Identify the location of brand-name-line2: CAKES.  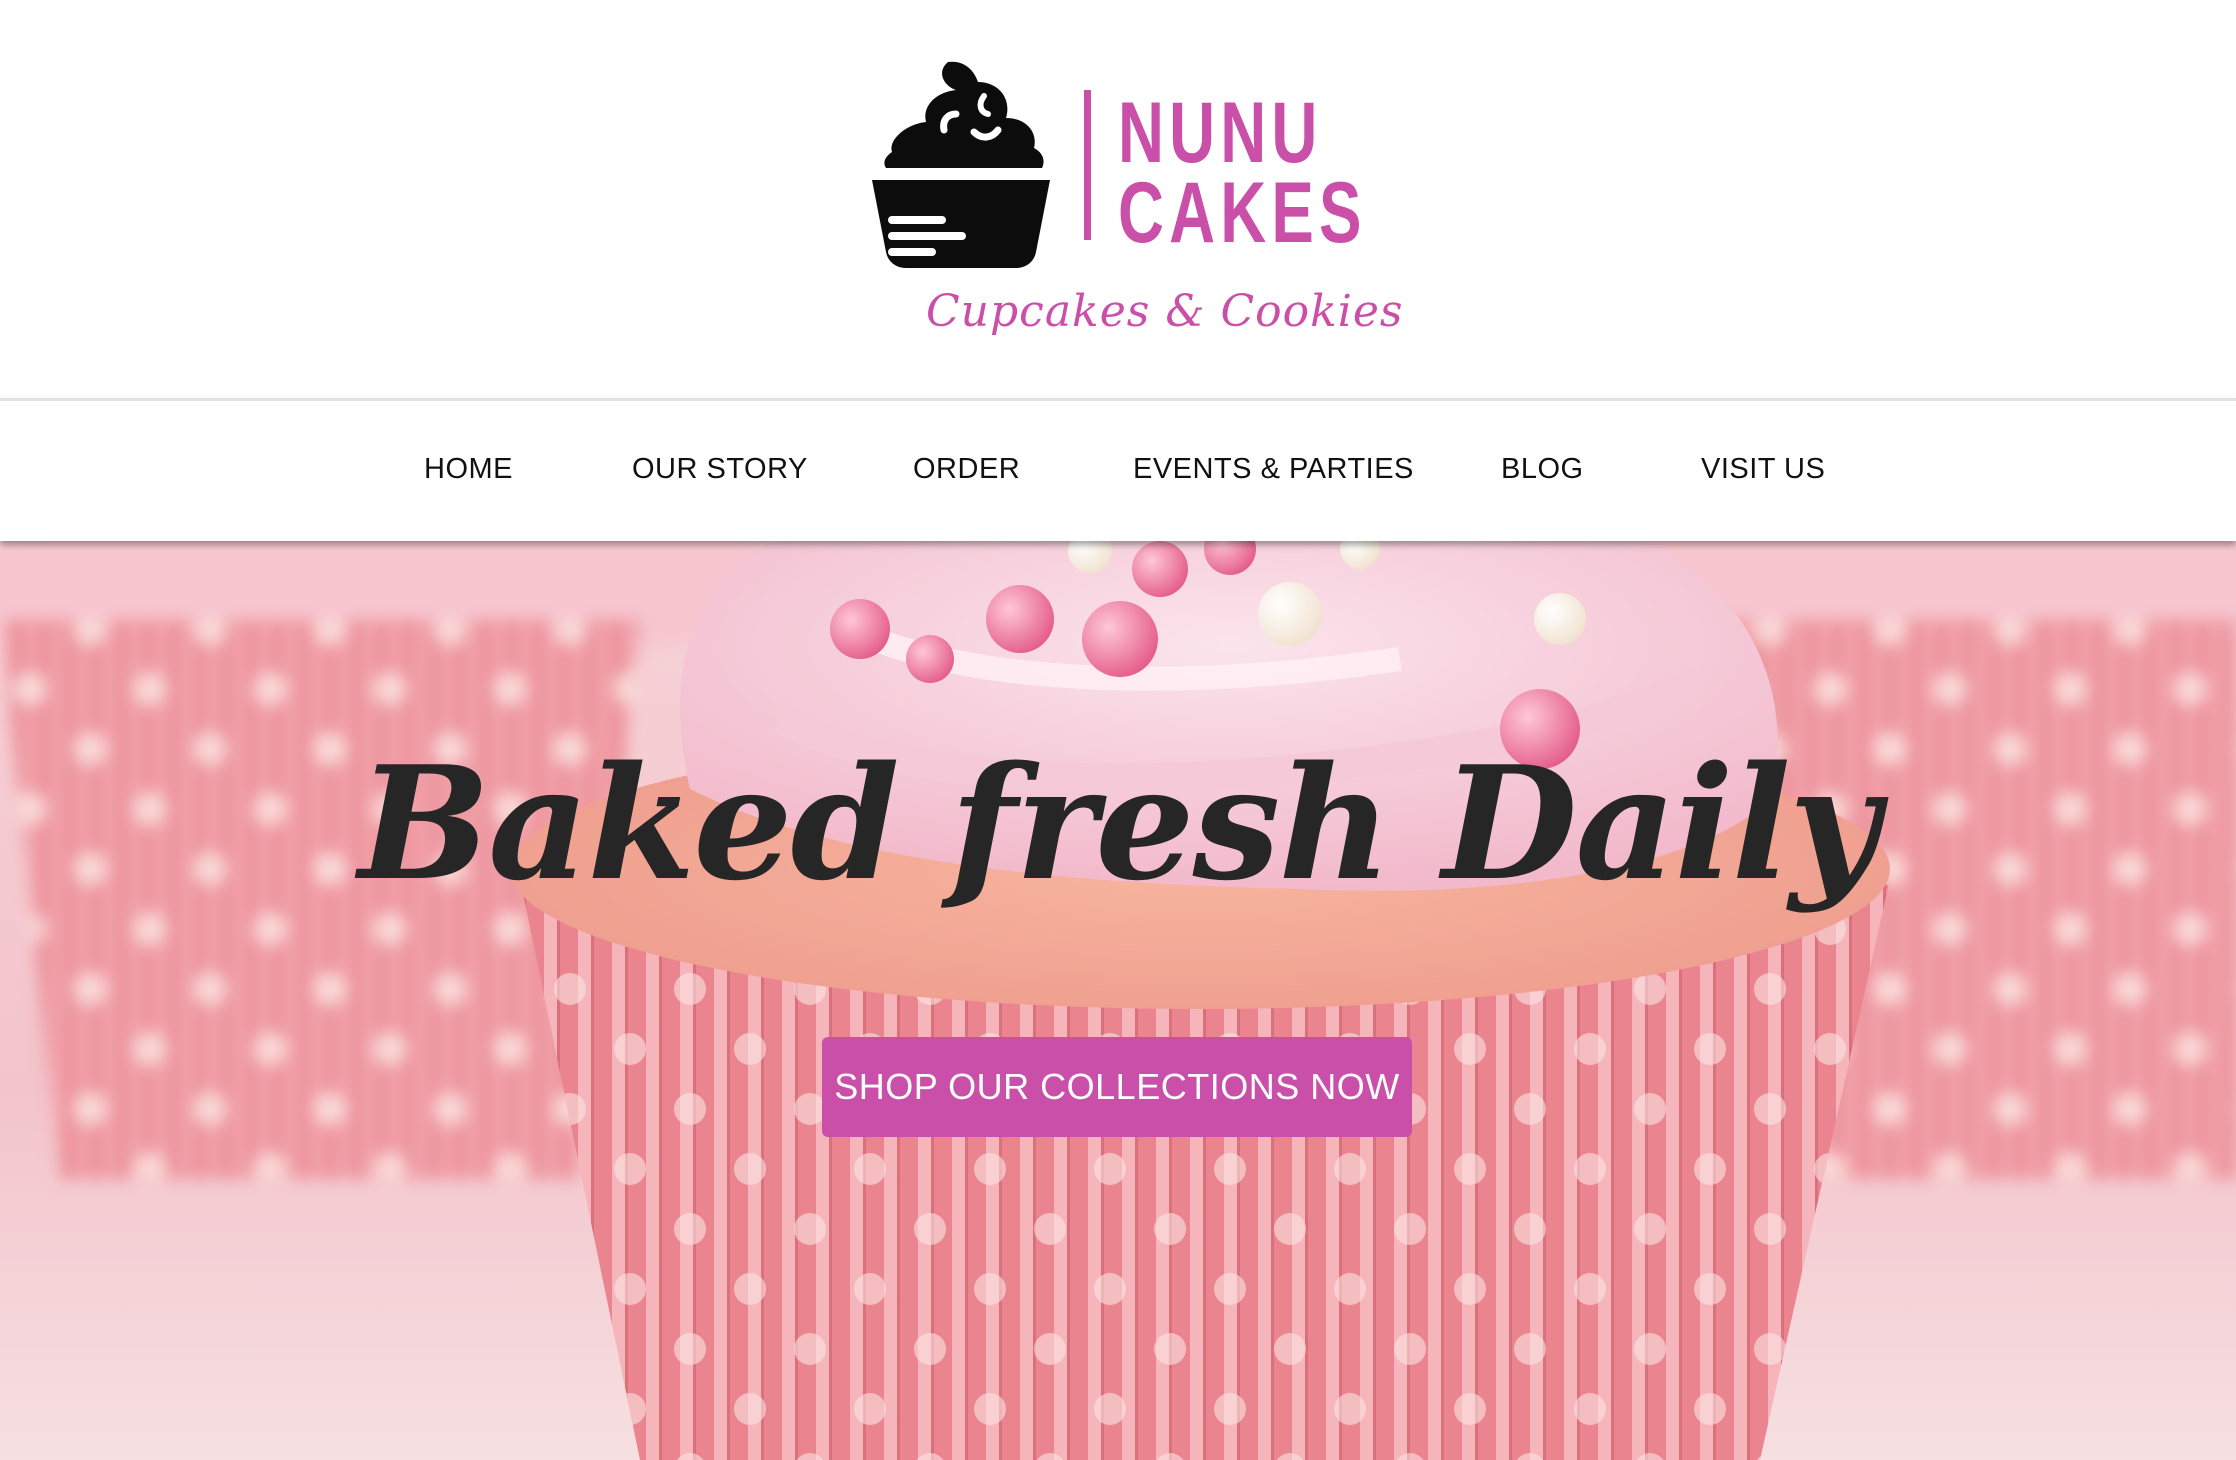
(1242, 213).